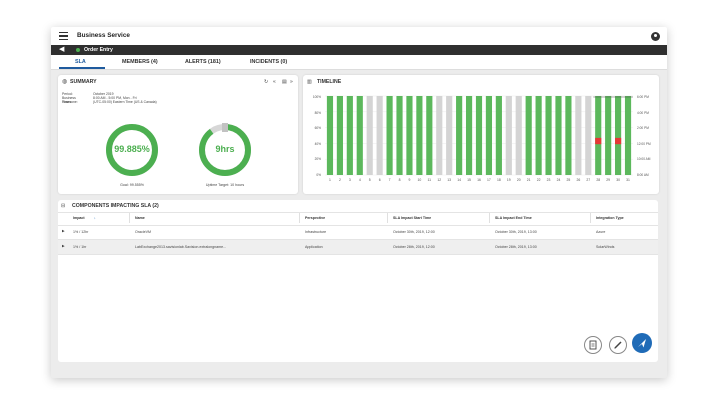 This screenshot has width=720, height=405. I want to click on uptime-target-marker, so click(225, 127).